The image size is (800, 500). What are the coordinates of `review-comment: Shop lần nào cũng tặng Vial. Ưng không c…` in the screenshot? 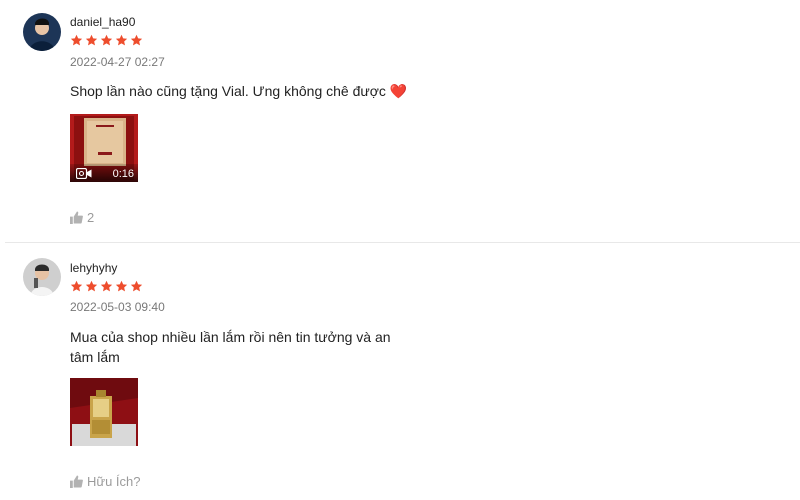 It's located at (239, 91).